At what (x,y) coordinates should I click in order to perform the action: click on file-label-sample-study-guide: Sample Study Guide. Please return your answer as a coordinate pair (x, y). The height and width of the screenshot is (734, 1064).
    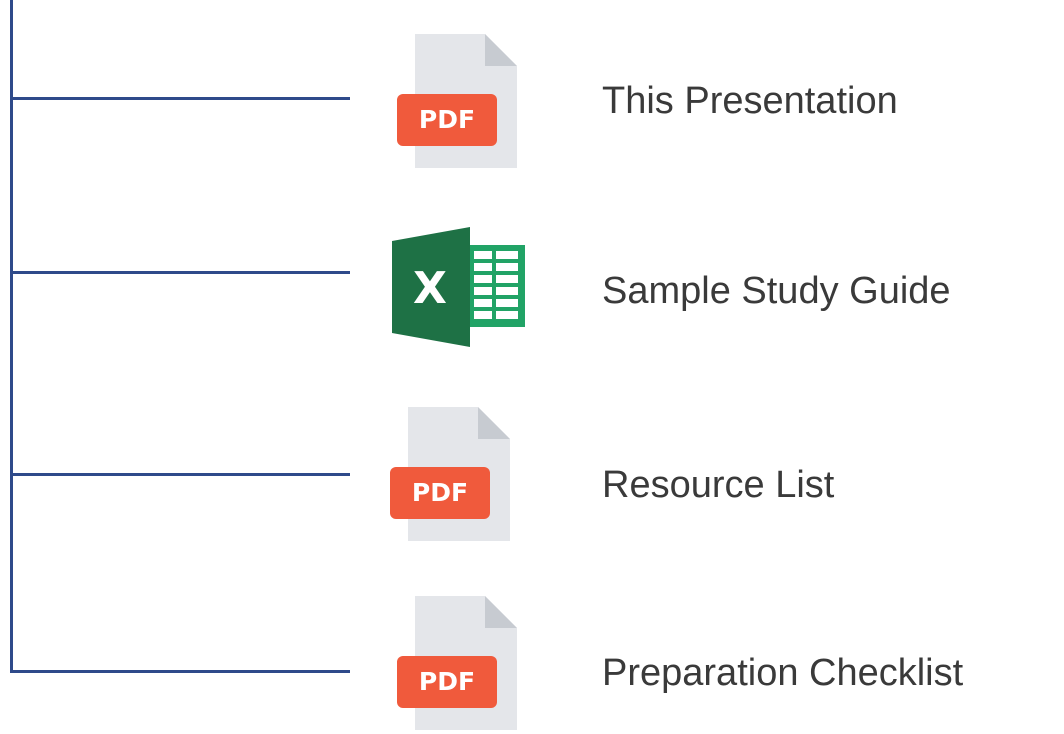
    Looking at the image, I should click on (776, 291).